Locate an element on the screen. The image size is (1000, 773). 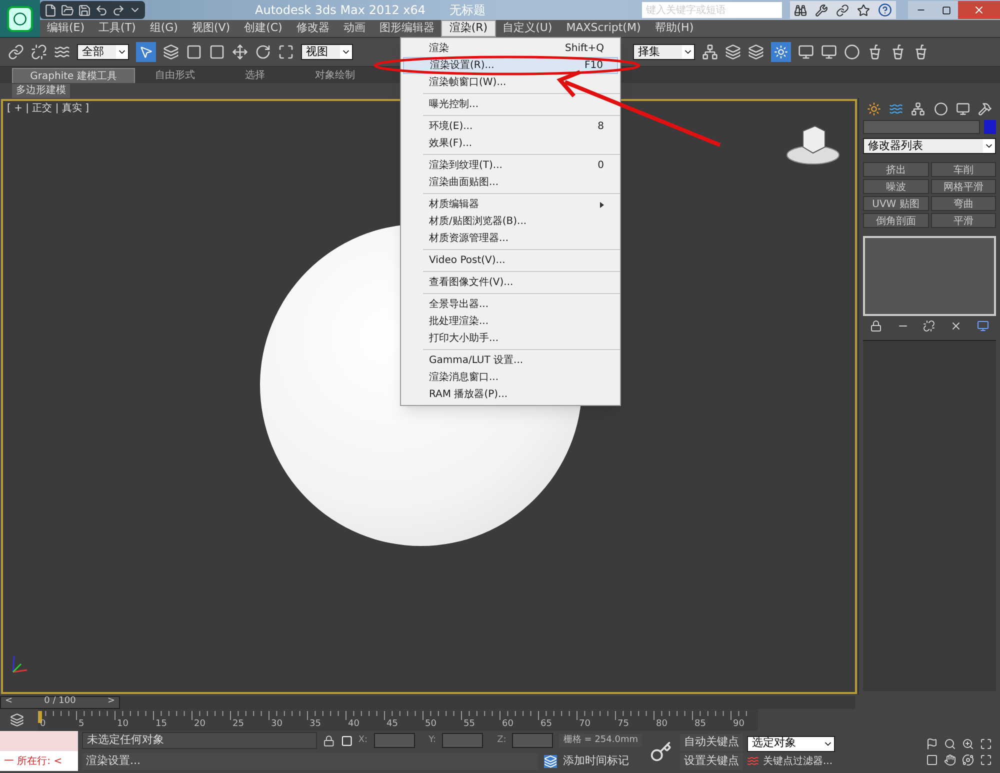
tick-label: 80 is located at coordinates (662, 724).